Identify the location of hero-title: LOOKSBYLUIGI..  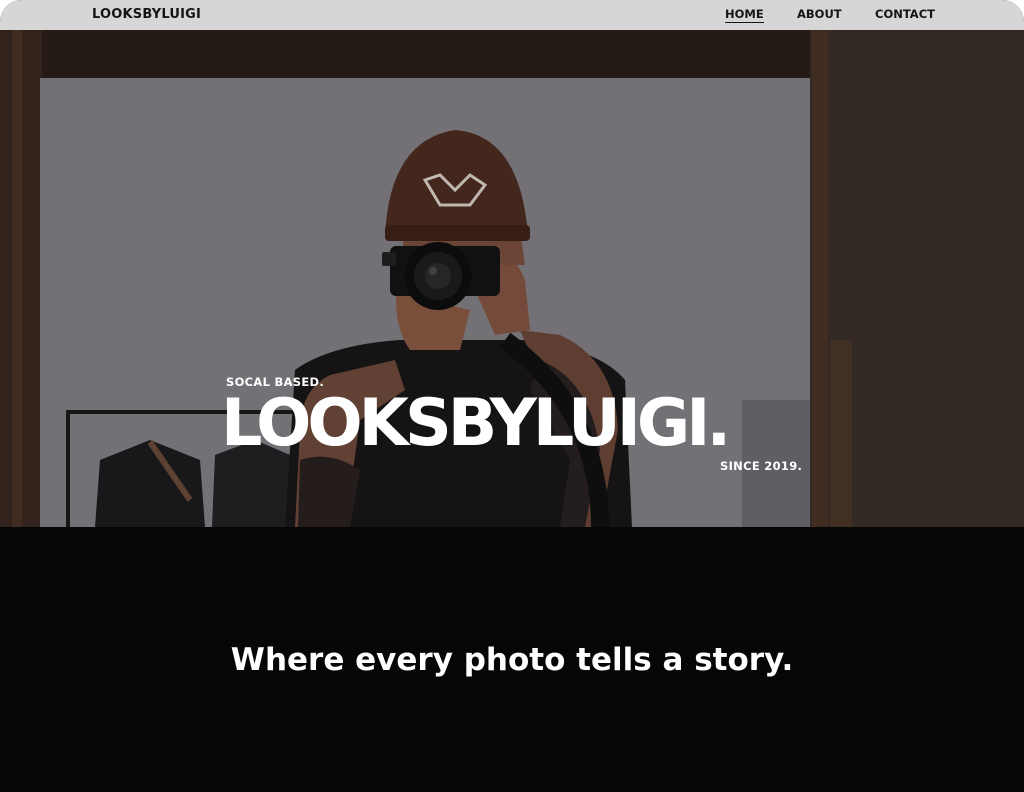
(476, 423).